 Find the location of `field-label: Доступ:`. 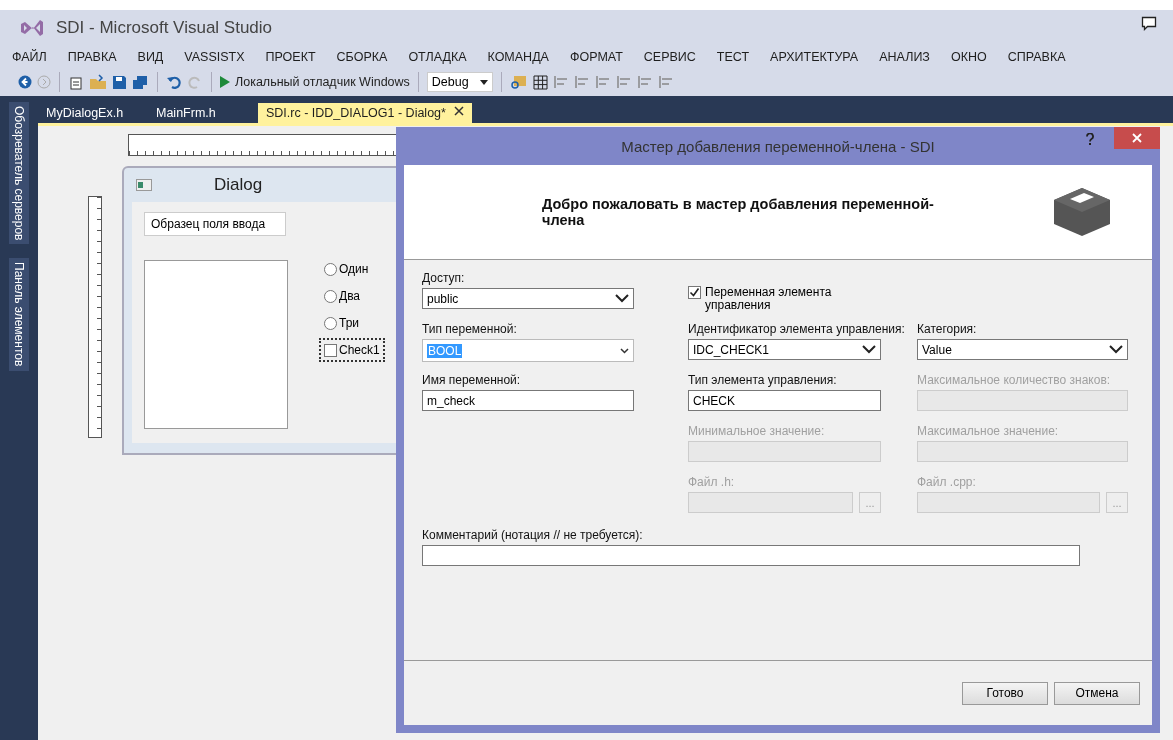

field-label: Доступ: is located at coordinates (444, 278).